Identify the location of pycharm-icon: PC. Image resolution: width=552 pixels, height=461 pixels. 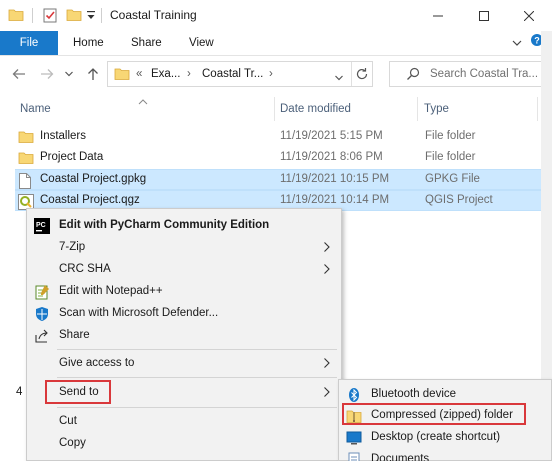
(42, 226).